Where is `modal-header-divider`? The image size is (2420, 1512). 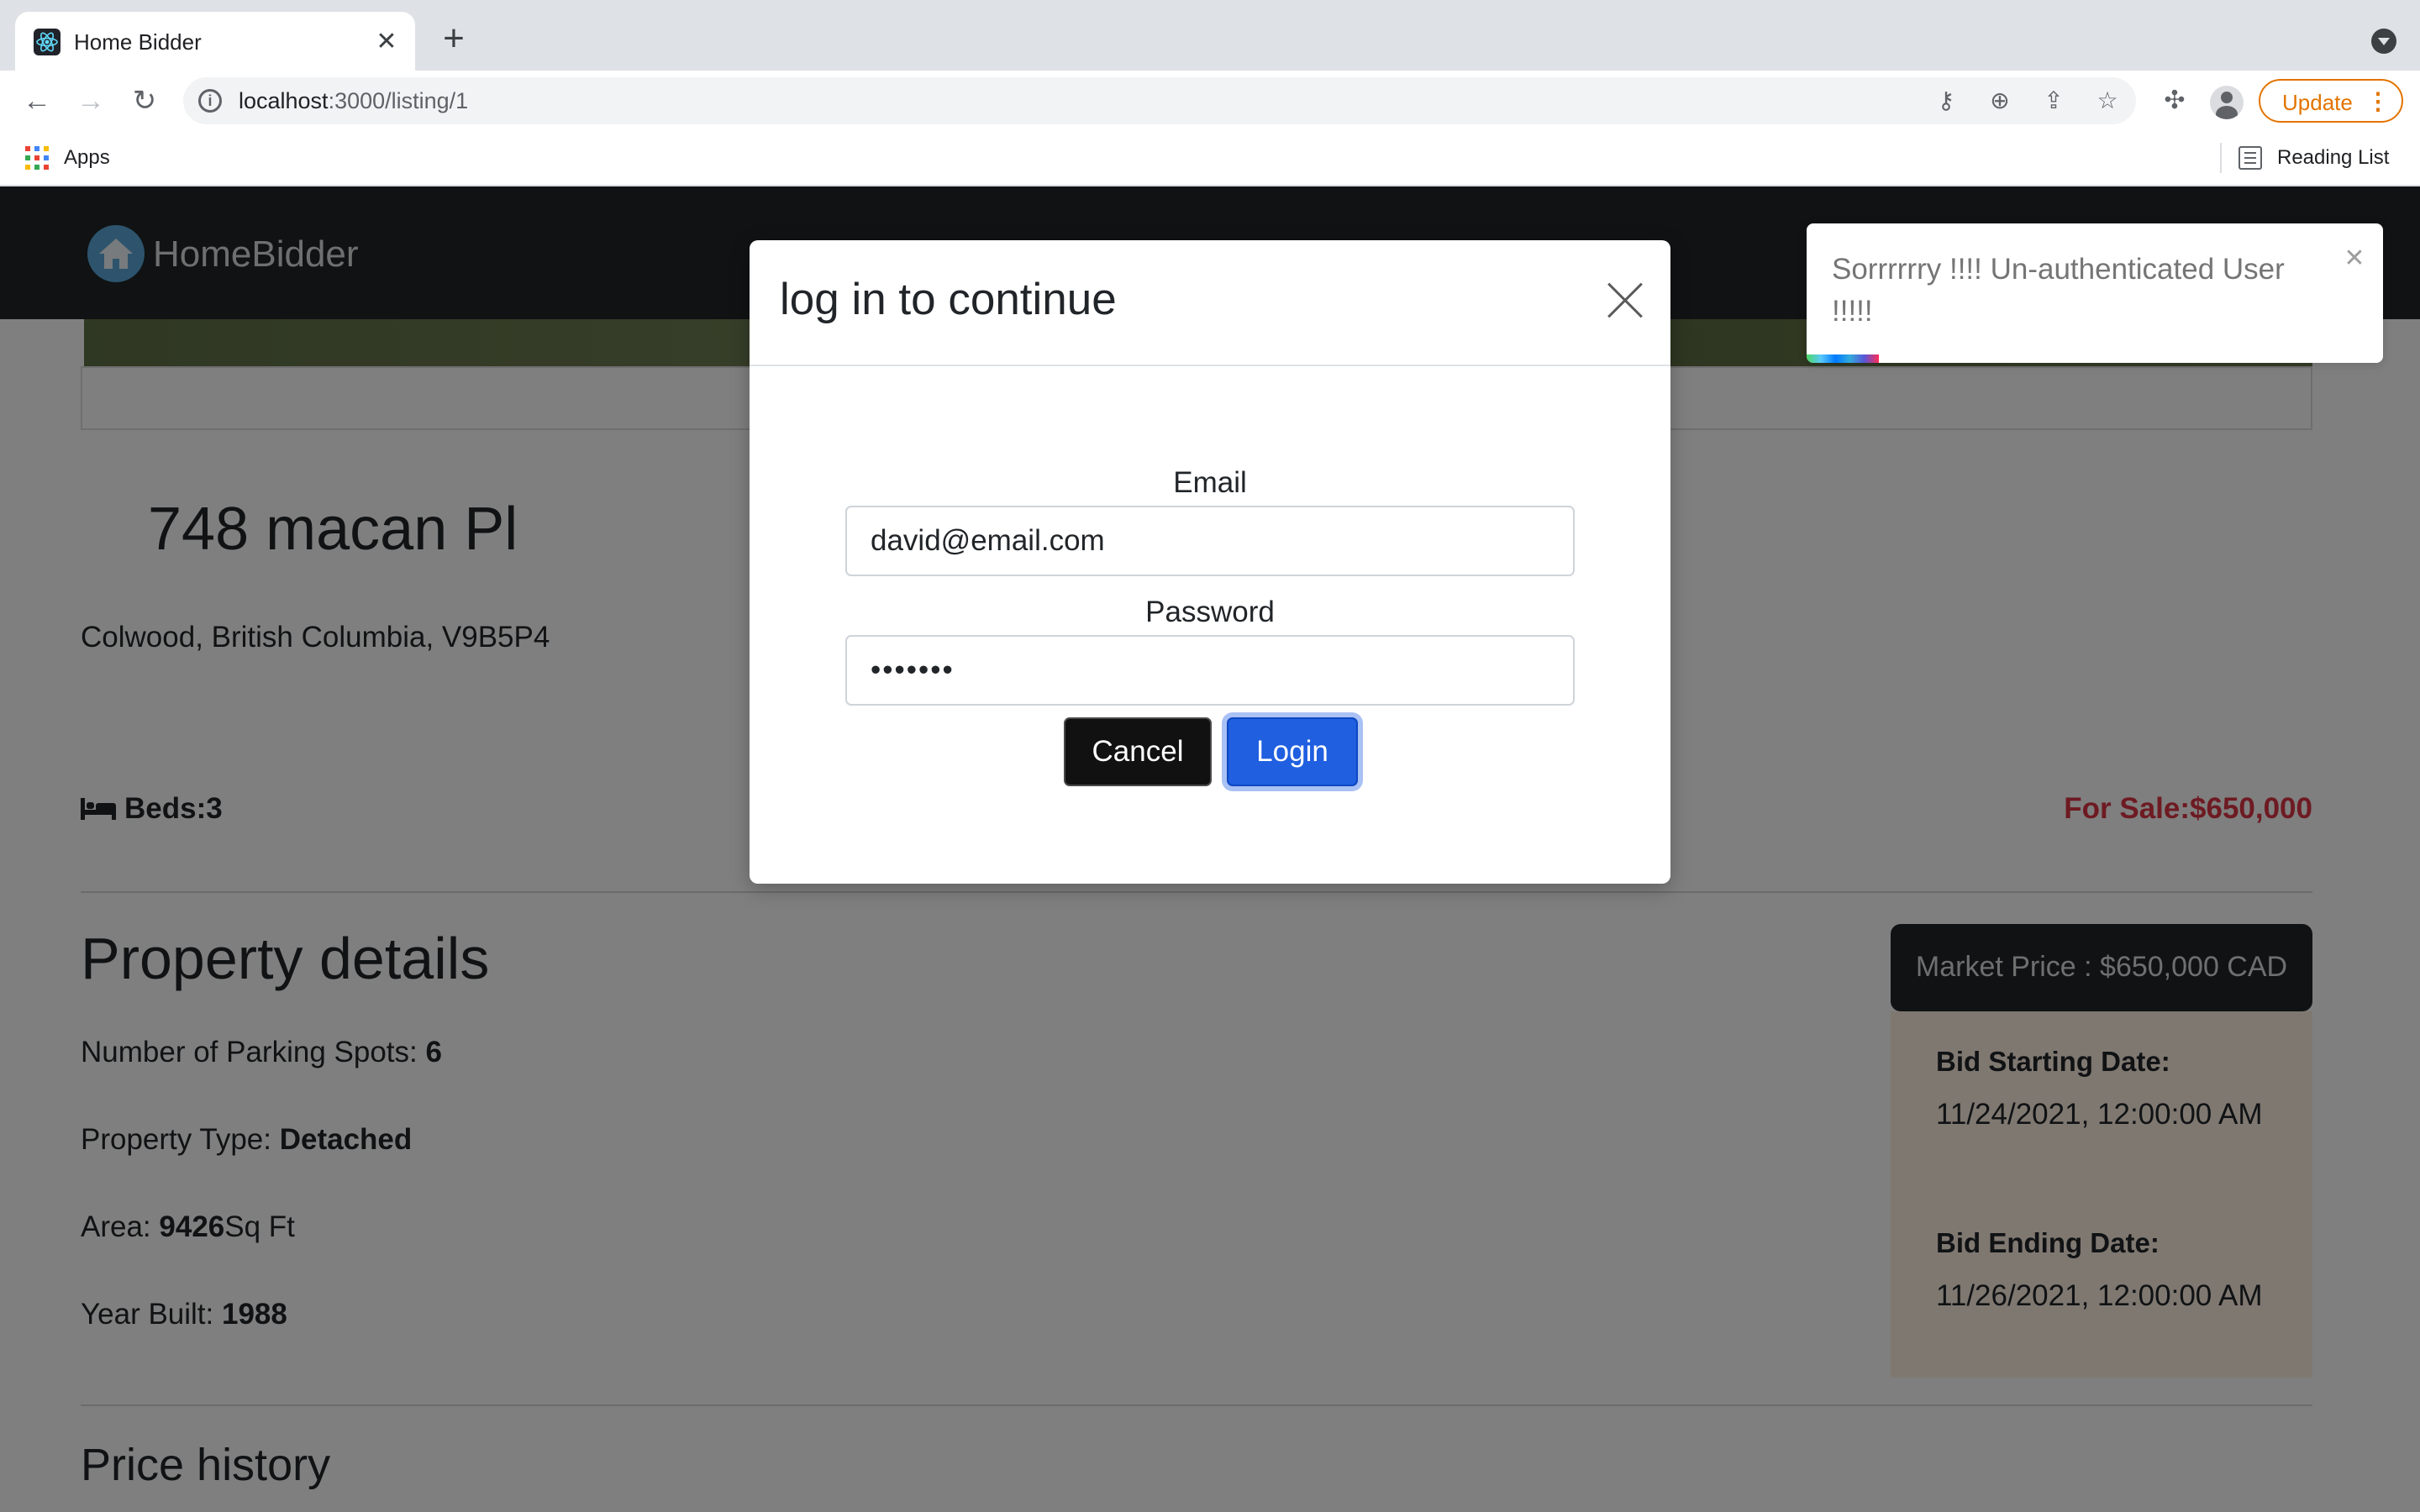 modal-header-divider is located at coordinates (1210, 365).